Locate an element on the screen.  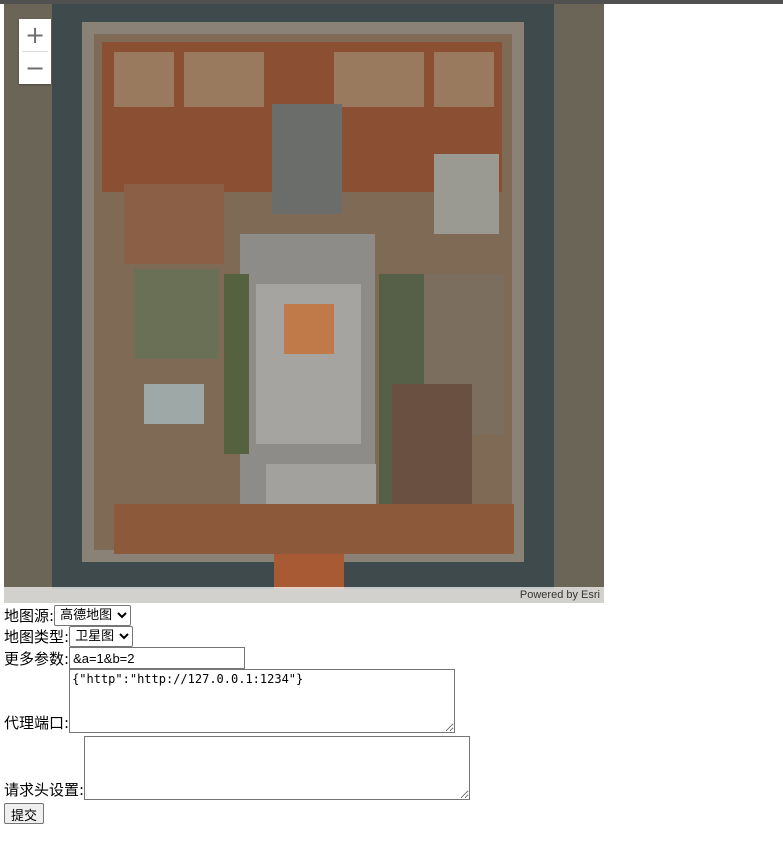
params-label: 更多参数: is located at coordinates (37, 659).